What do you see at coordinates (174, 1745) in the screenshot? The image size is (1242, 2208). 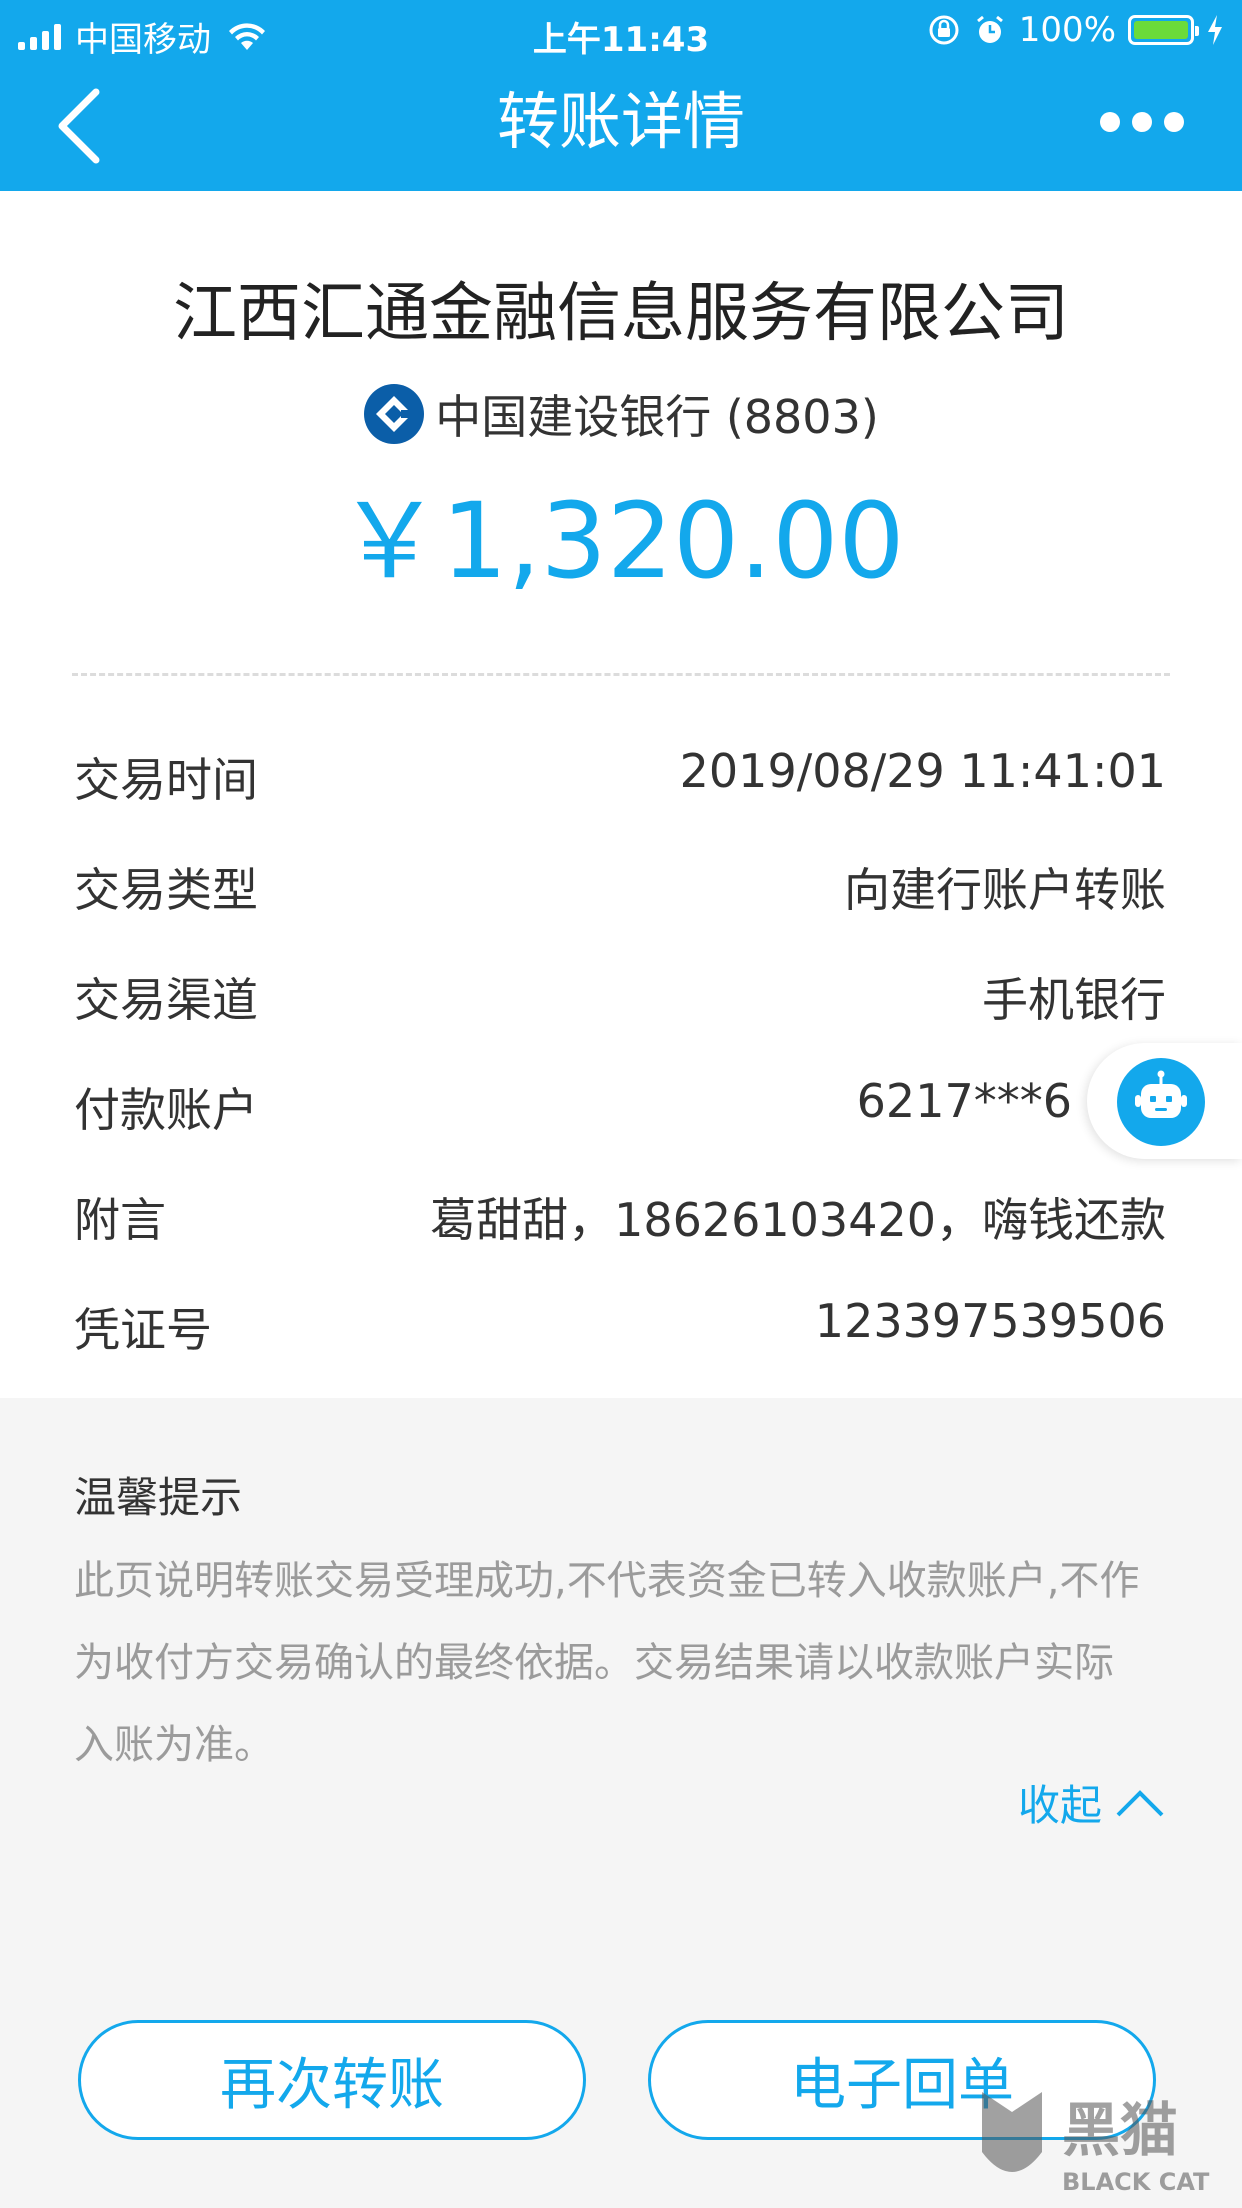 I see `tips-line: 入账为准。` at bounding box center [174, 1745].